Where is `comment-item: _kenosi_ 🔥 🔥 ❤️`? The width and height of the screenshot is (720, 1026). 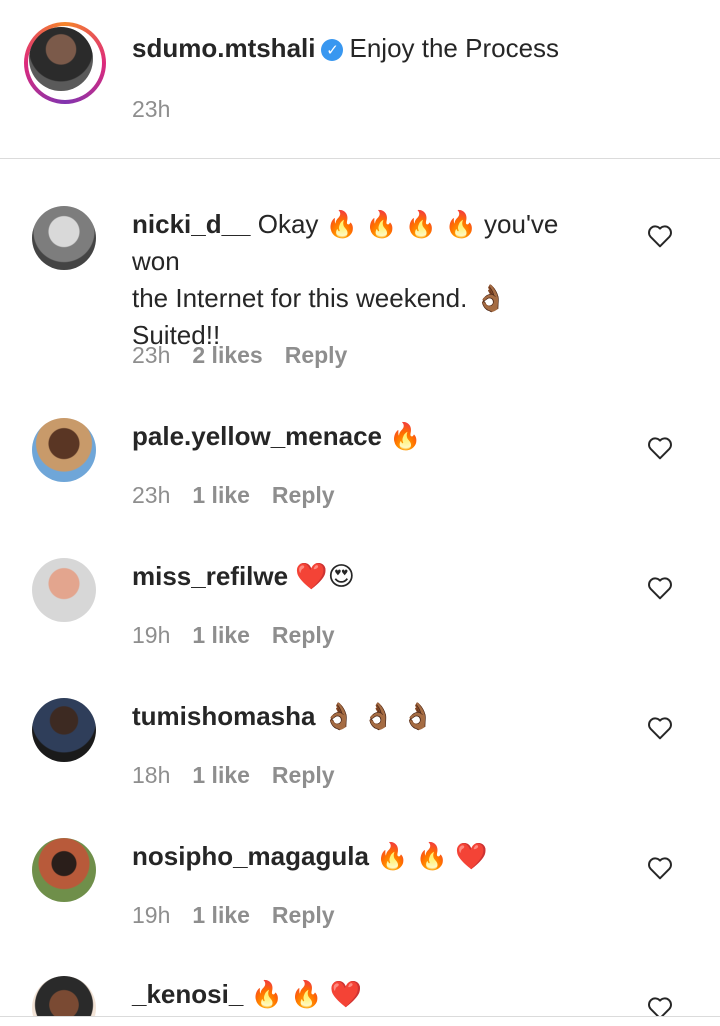
comment-item: _kenosi_ 🔥 🔥 ❤️ is located at coordinates (360, 996).